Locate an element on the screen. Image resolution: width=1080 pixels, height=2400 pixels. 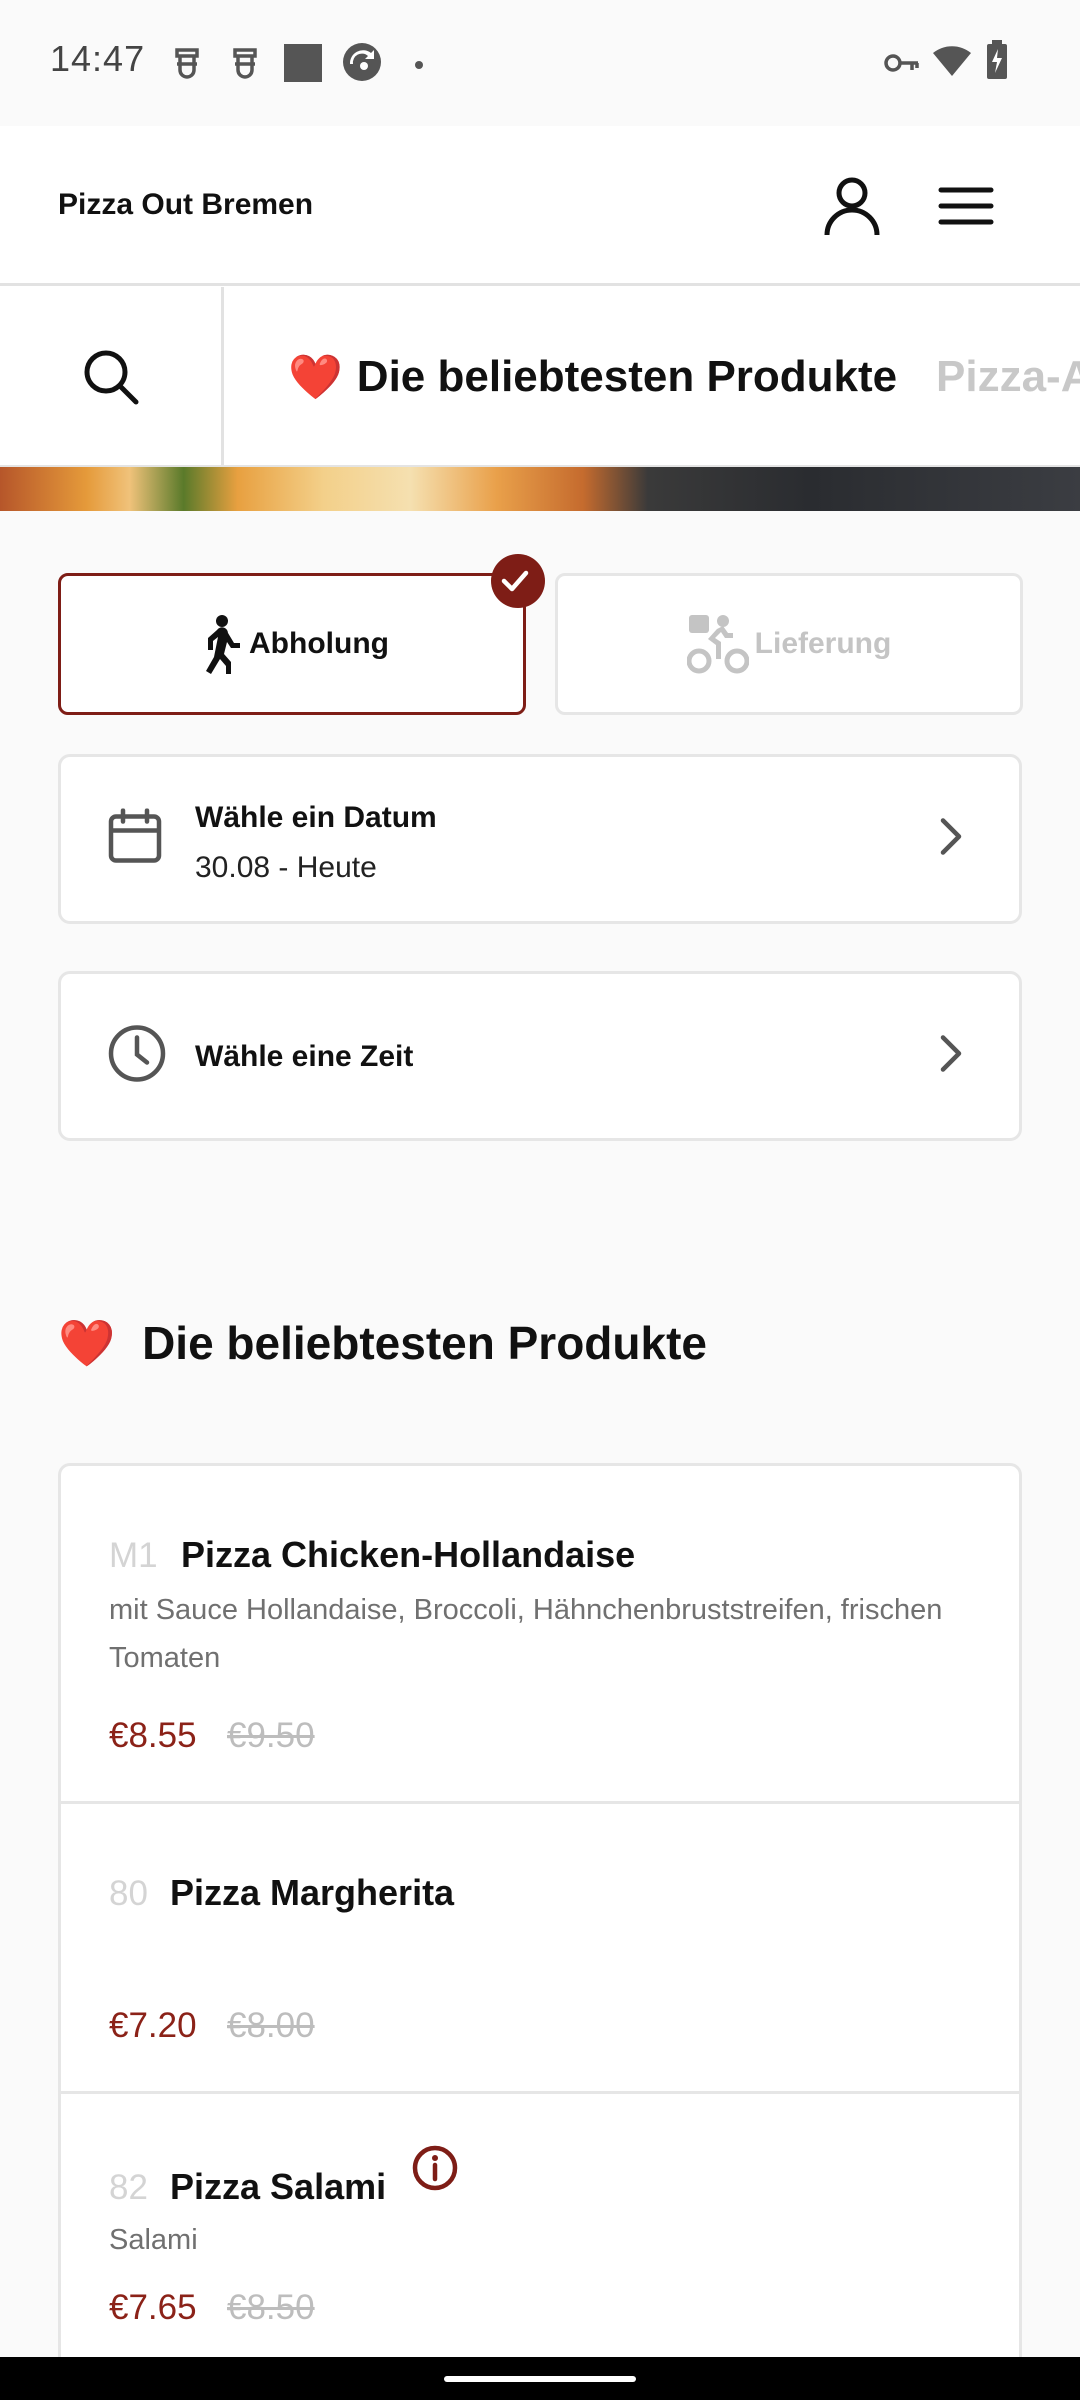
wifi-icon is located at coordinates (952, 63).